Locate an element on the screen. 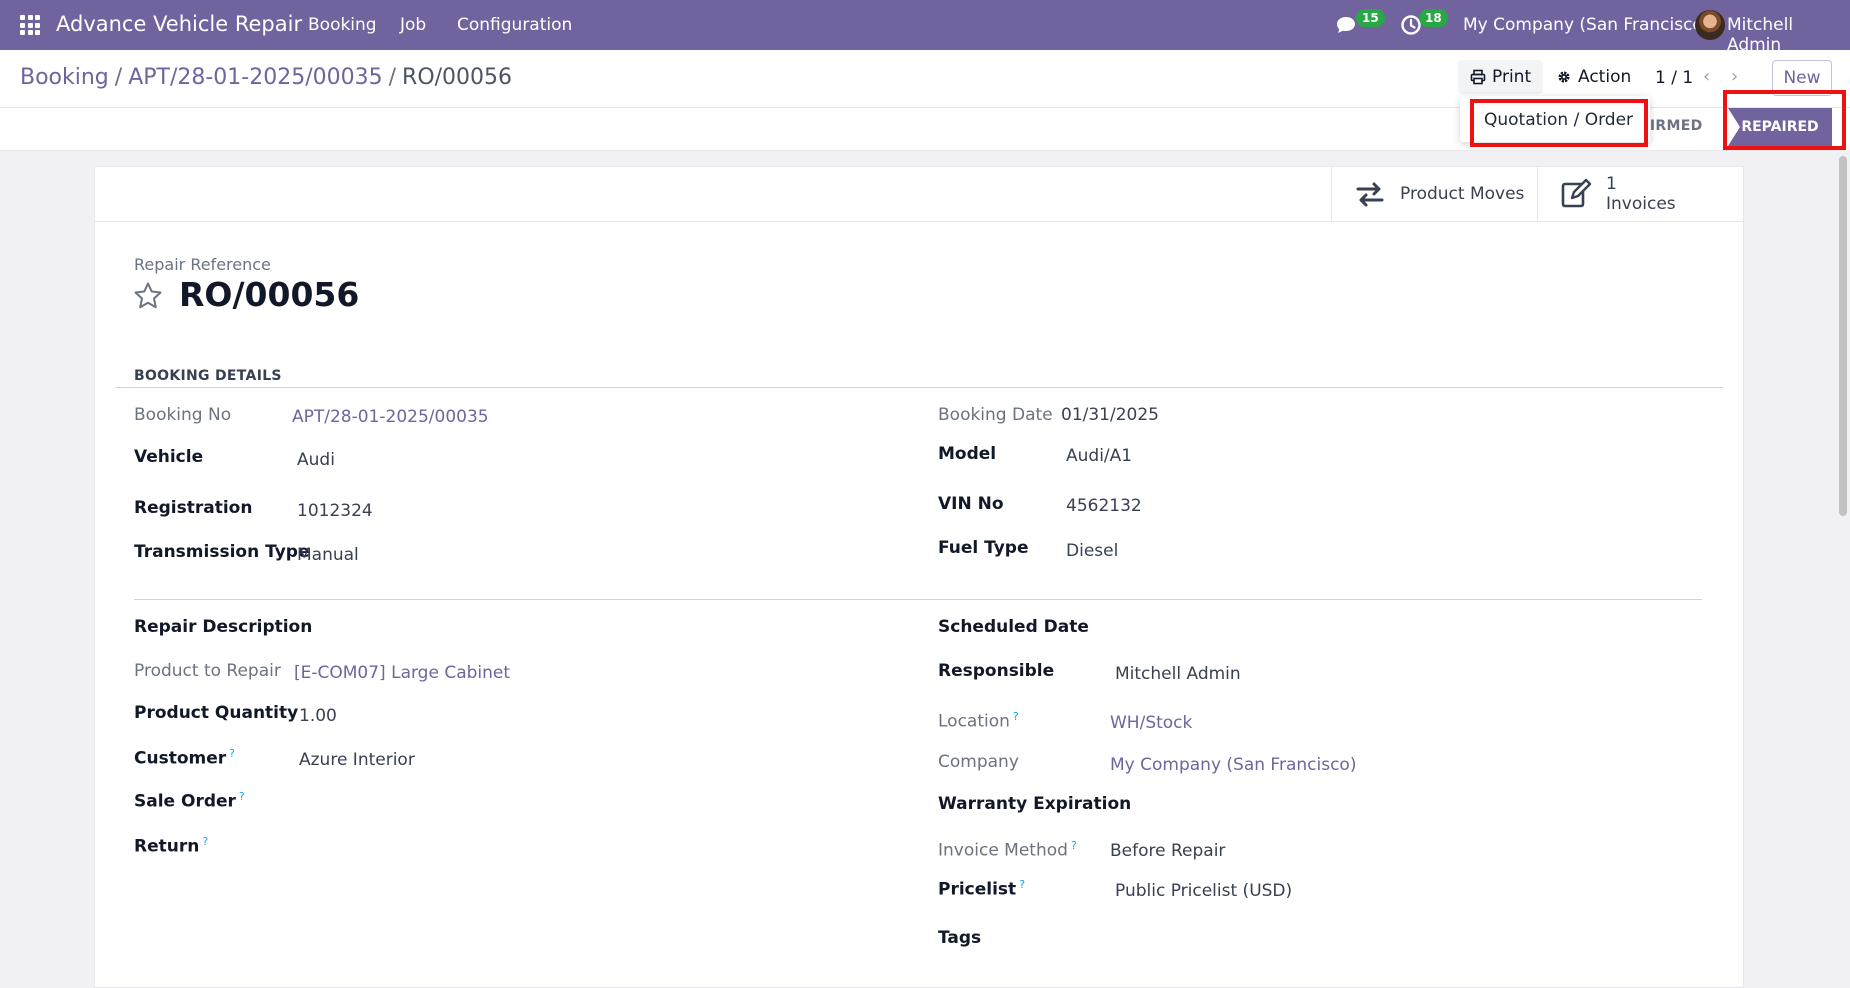 Image resolution: width=1850 pixels, height=988 pixels. invoices-label: 1 Invoices is located at coordinates (1641, 194).